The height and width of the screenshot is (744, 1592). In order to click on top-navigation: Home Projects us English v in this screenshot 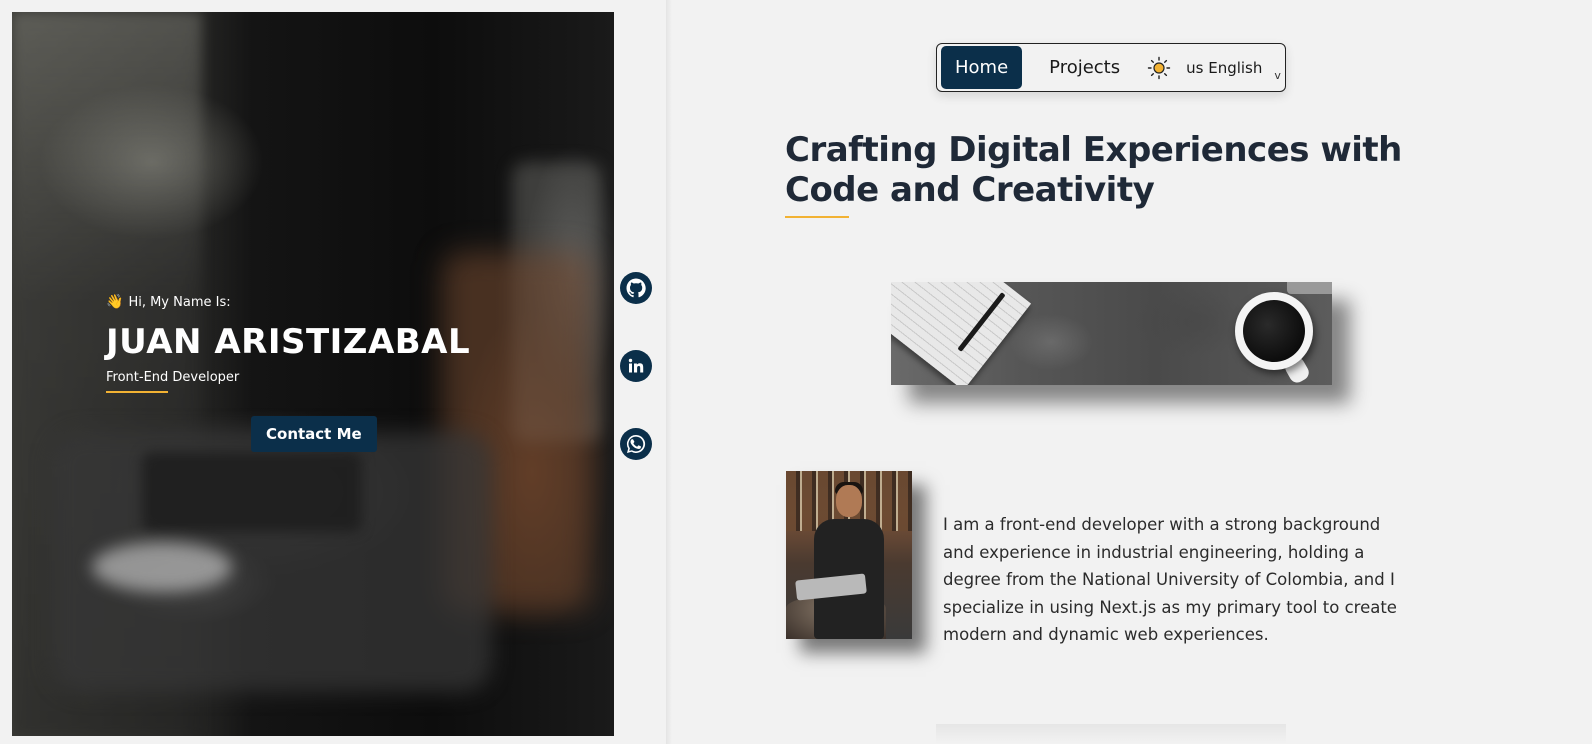, I will do `click(1111, 67)`.